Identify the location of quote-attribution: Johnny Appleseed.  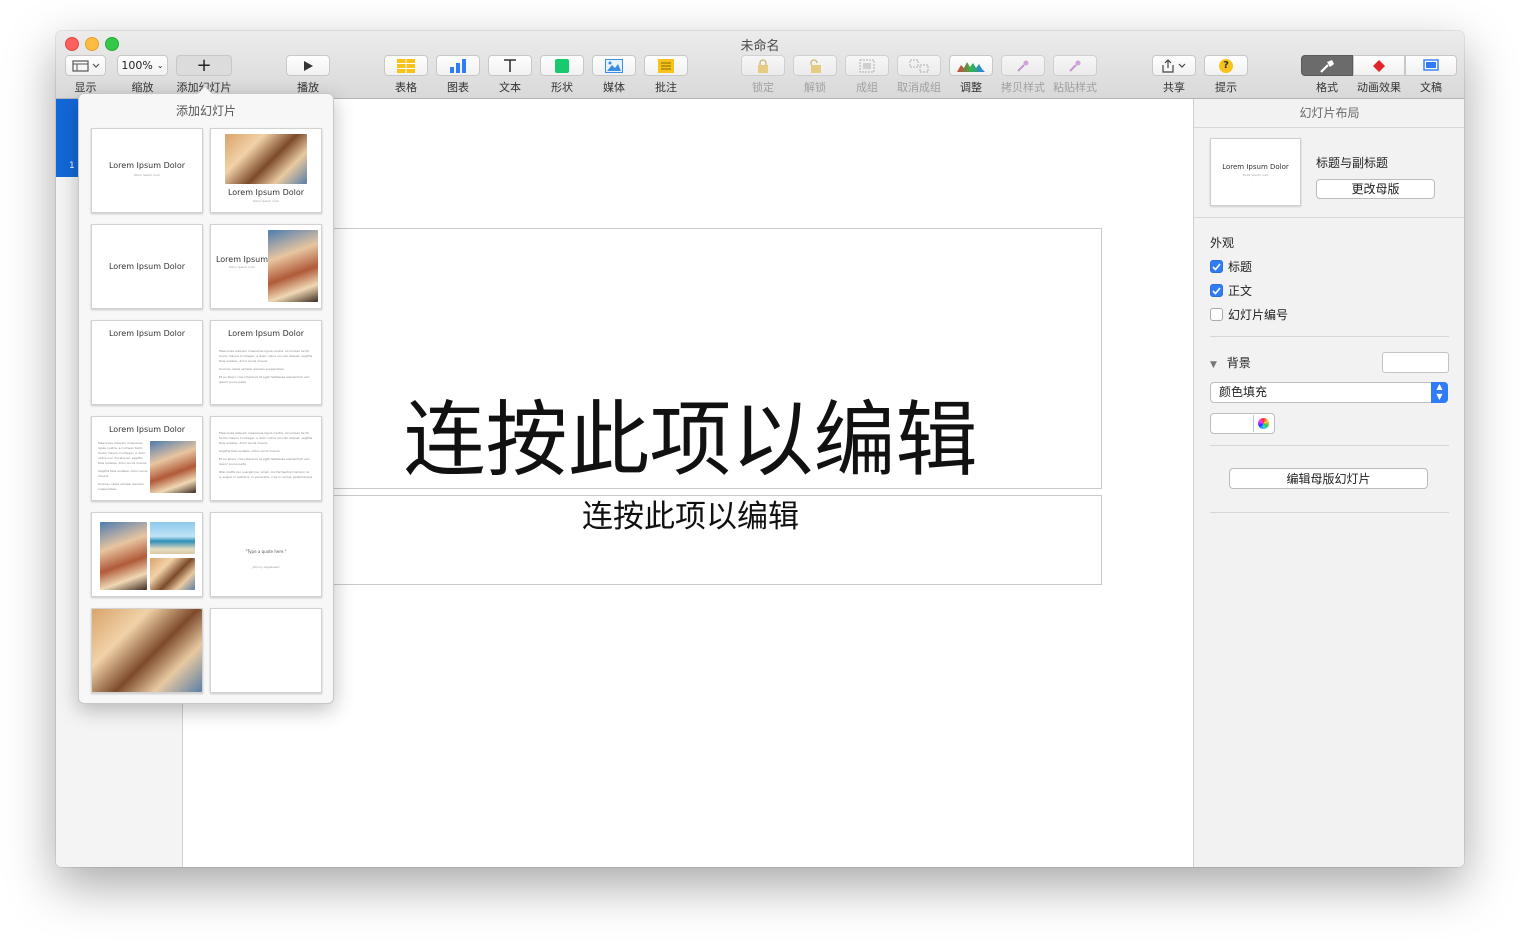
(266, 567).